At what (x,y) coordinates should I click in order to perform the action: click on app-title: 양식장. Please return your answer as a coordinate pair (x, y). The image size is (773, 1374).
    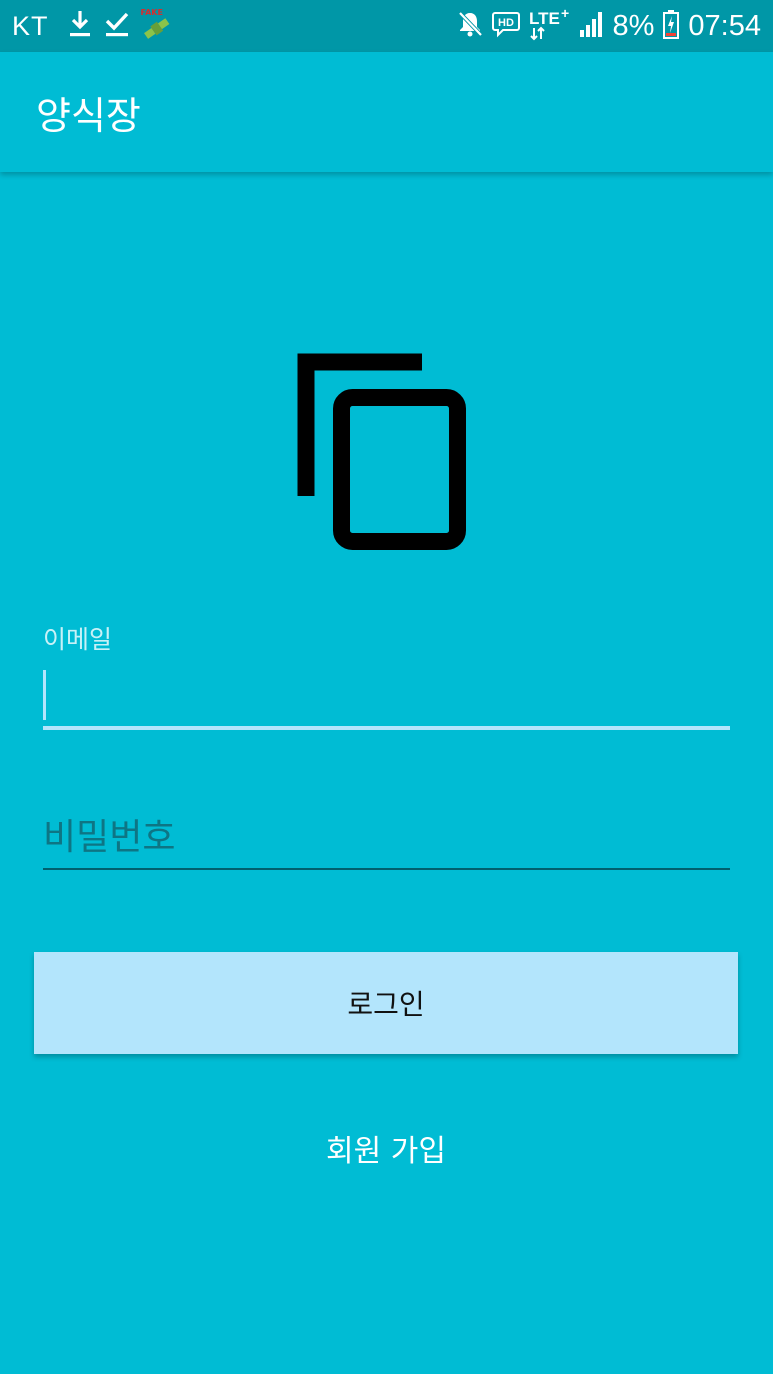
    Looking at the image, I should click on (88, 115).